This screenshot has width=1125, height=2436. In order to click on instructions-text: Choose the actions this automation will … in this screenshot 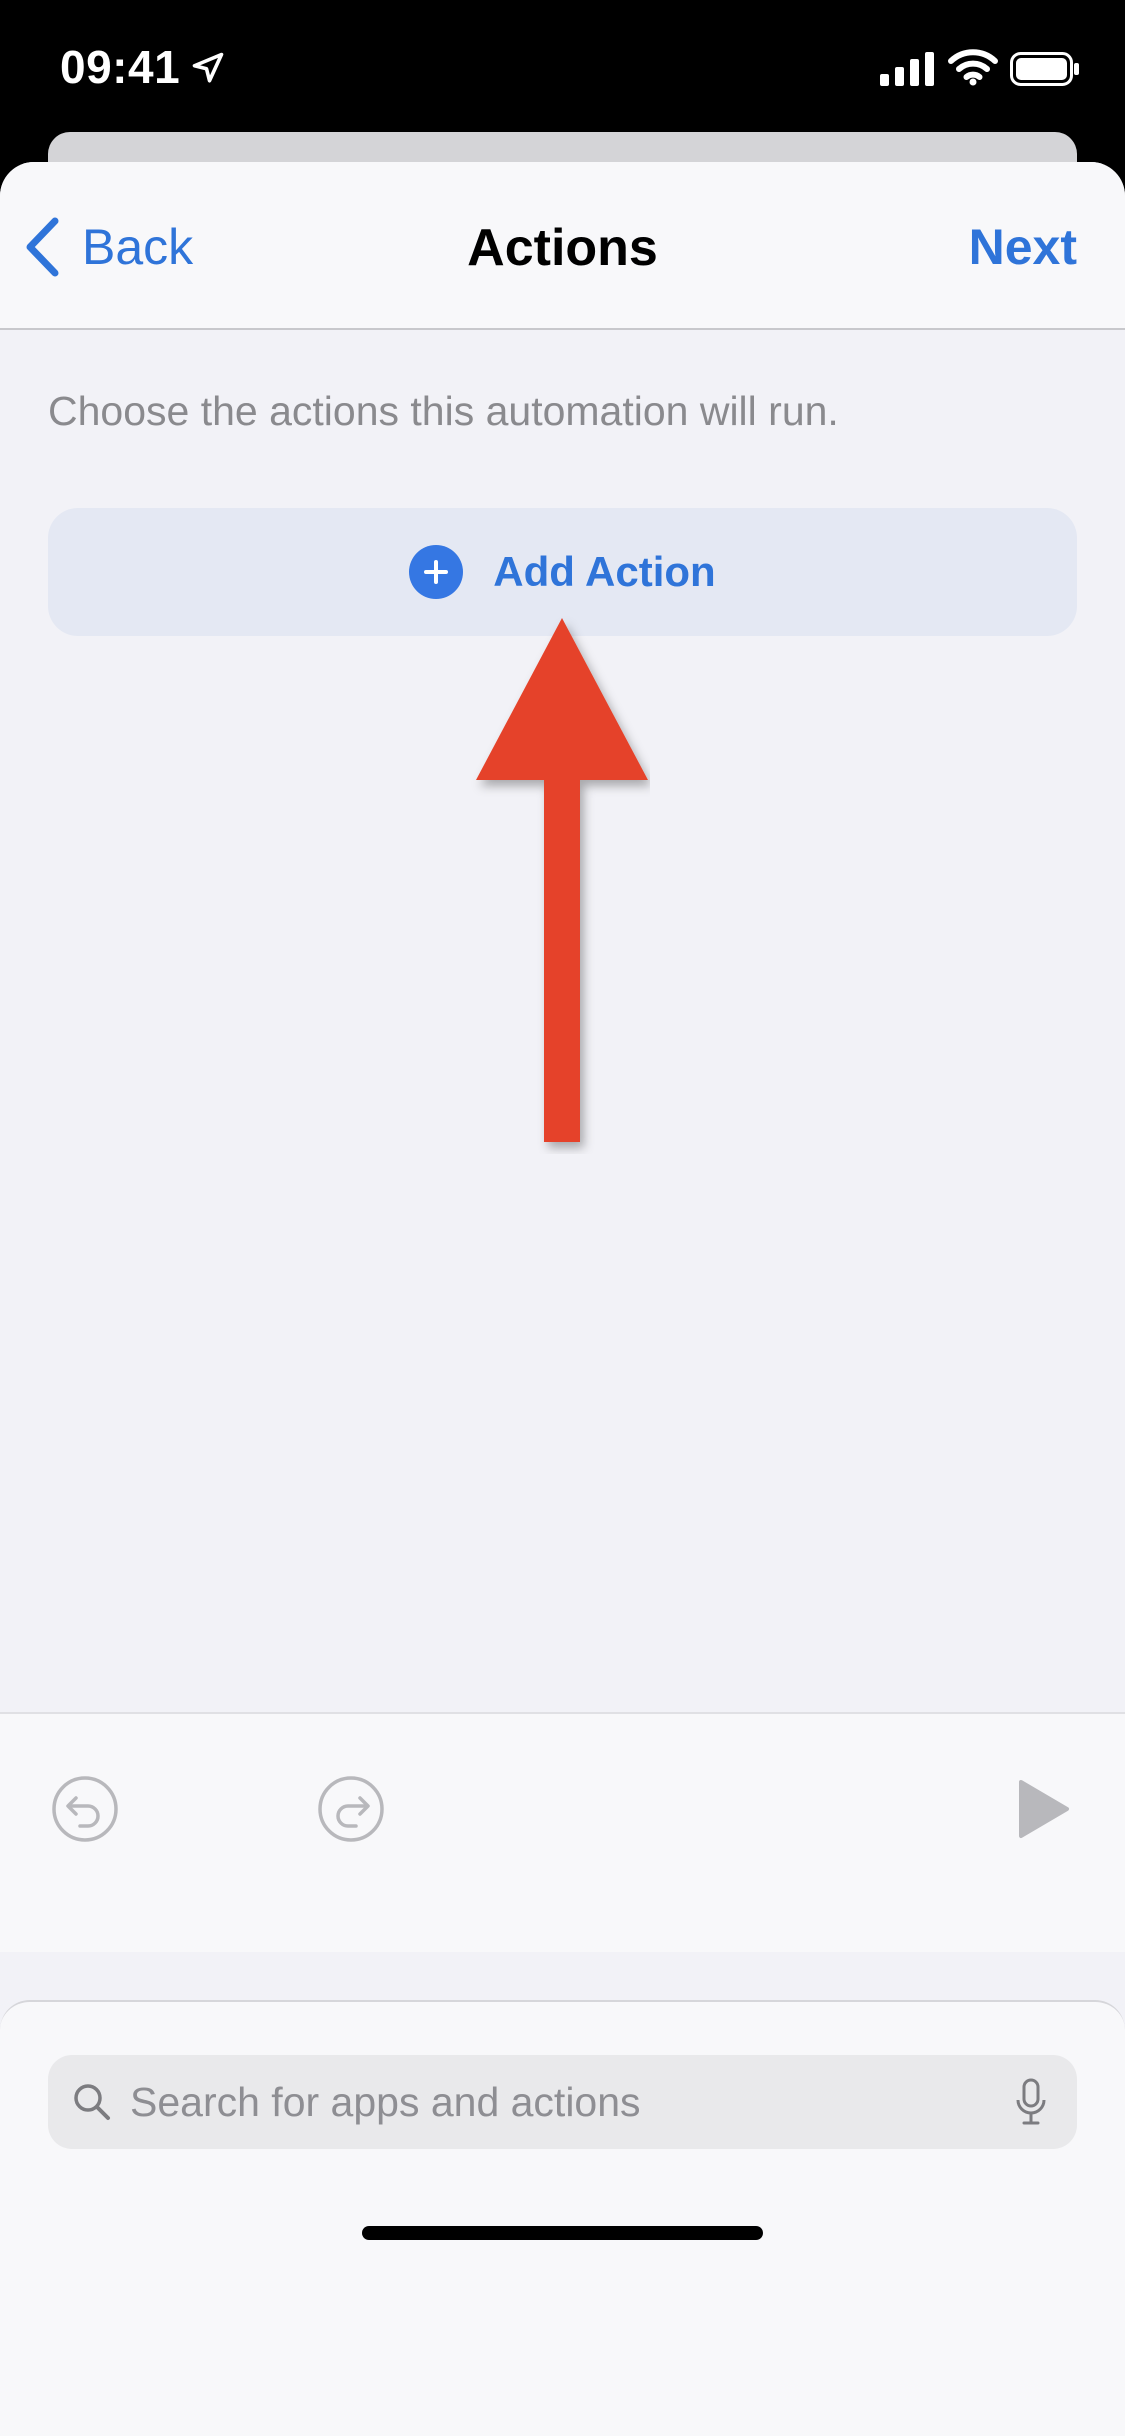, I will do `click(443, 411)`.